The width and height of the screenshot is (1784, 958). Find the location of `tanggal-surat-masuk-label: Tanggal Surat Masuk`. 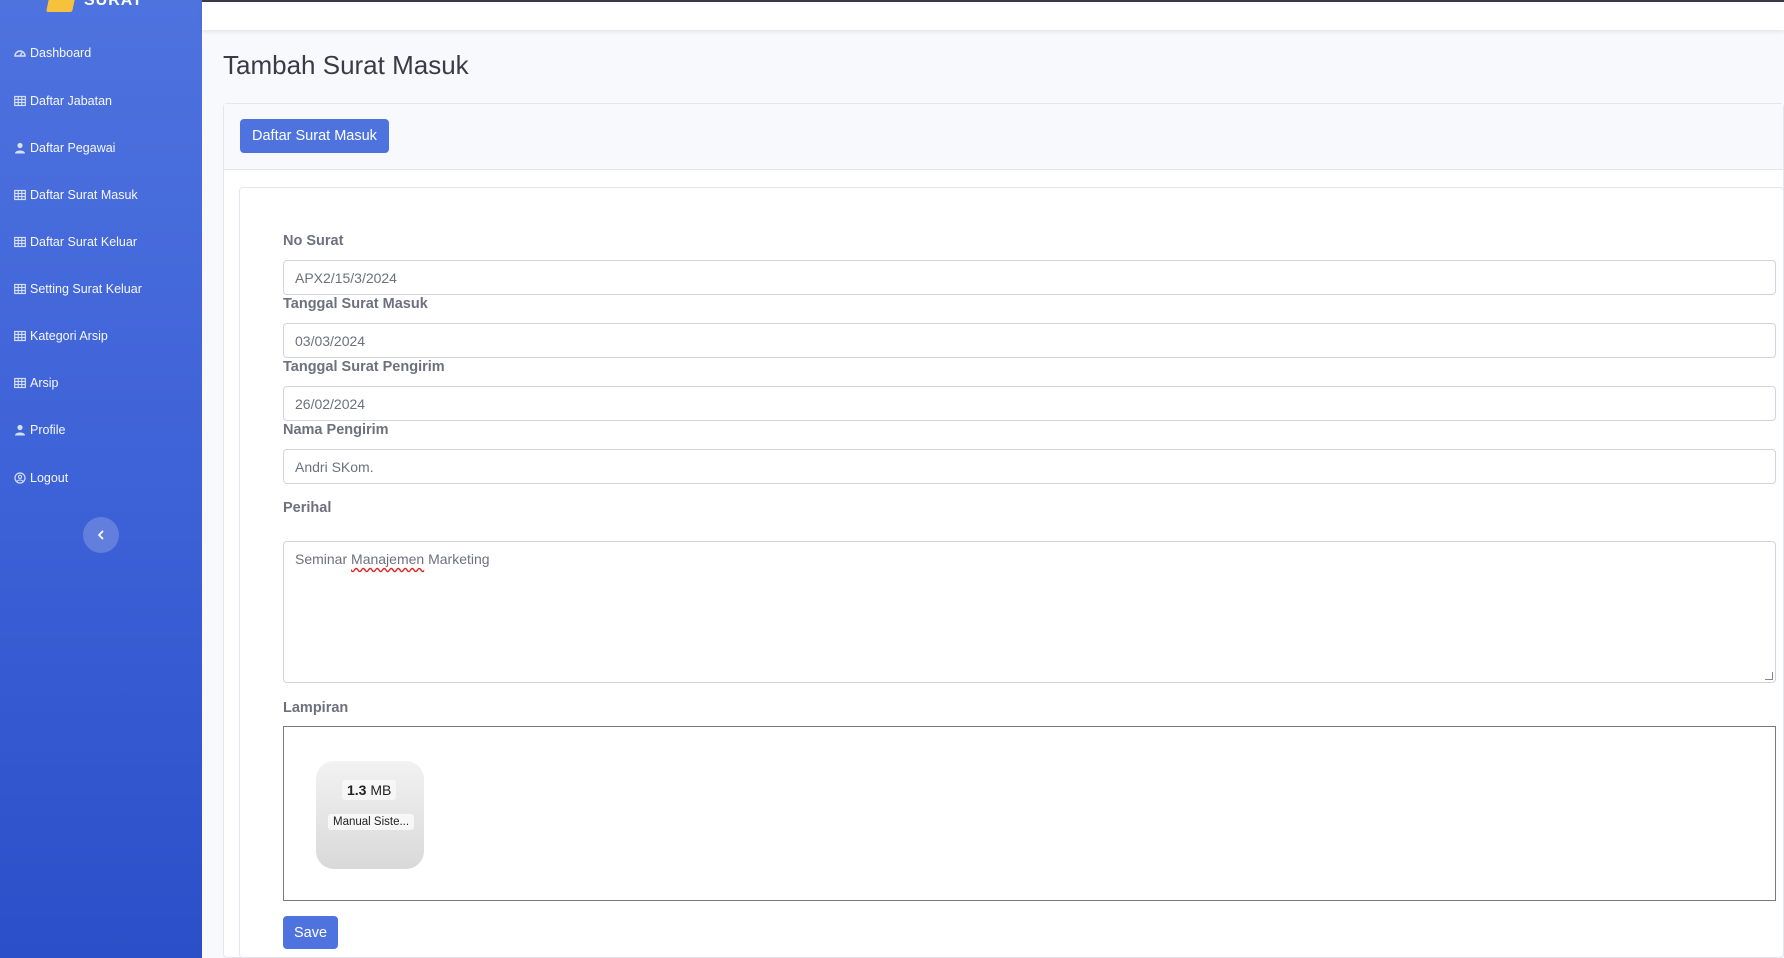

tanggal-surat-masuk-label: Tanggal Surat Masuk is located at coordinates (355, 304).